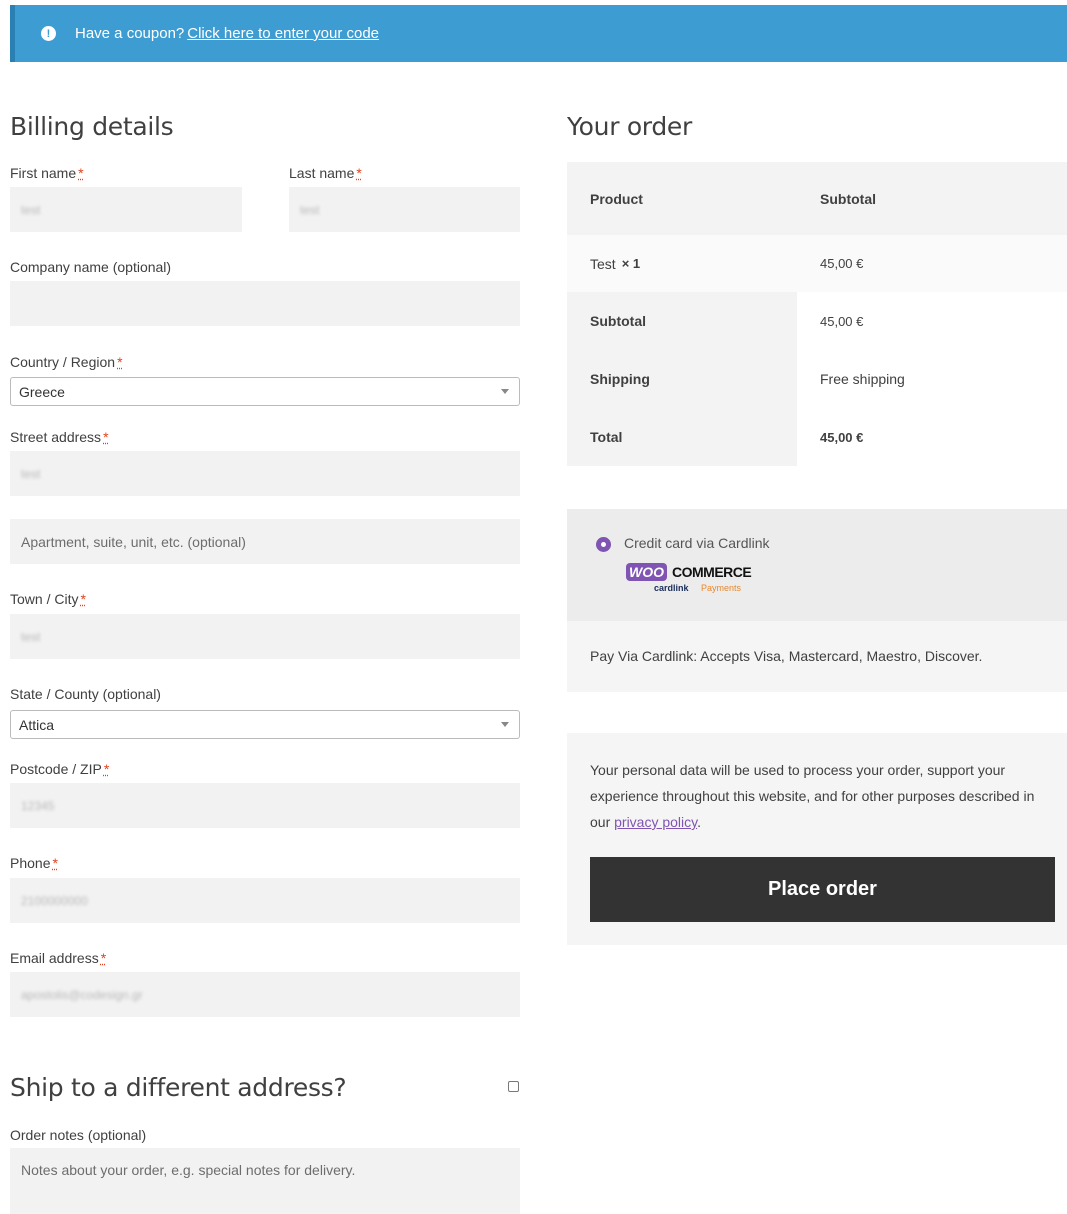 The image size is (1067, 1214). What do you see at coordinates (822, 889) in the screenshot?
I see `place-order-button: Place order` at bounding box center [822, 889].